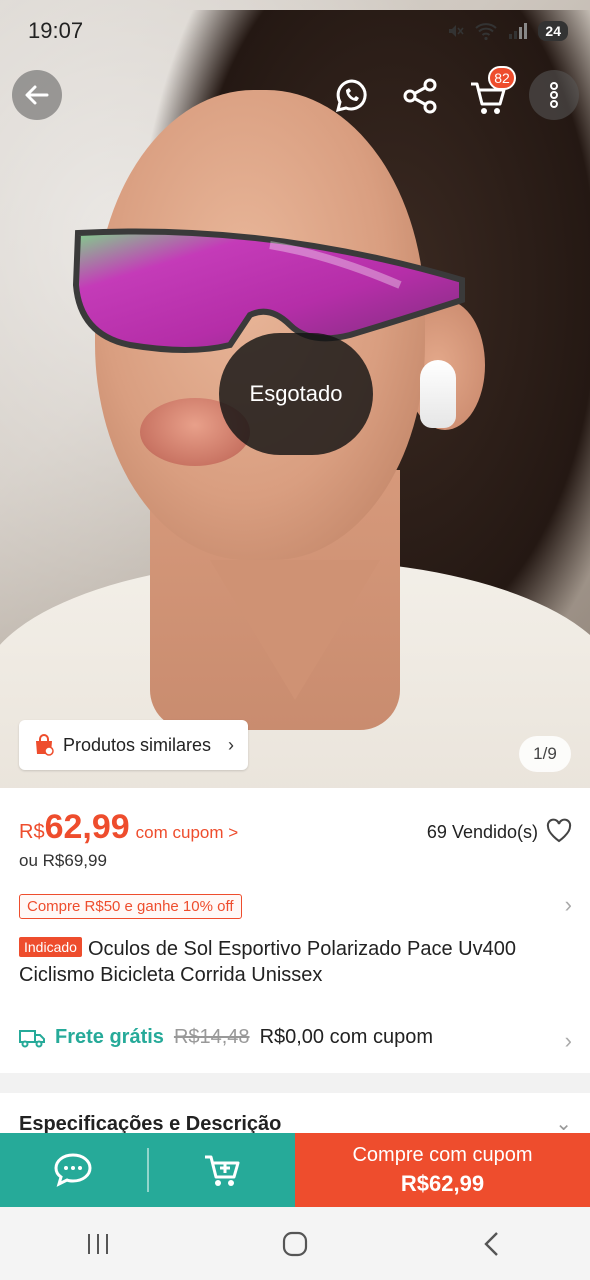  I want to click on heart-icon, so click(559, 831).